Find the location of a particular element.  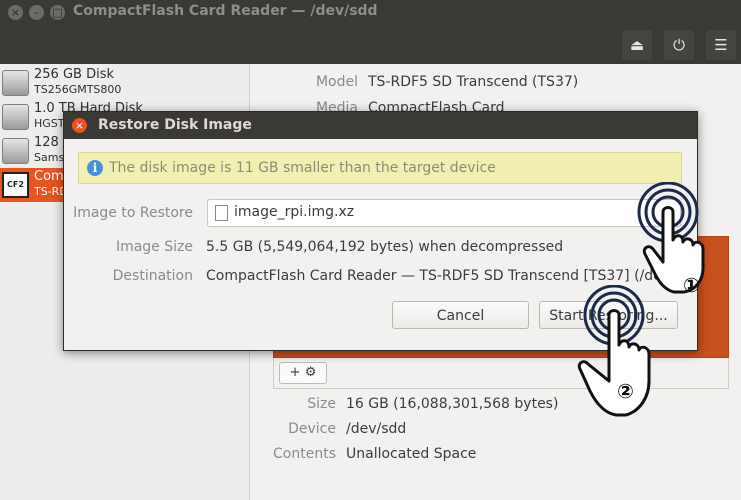

step-2-marker: ② is located at coordinates (625, 391).